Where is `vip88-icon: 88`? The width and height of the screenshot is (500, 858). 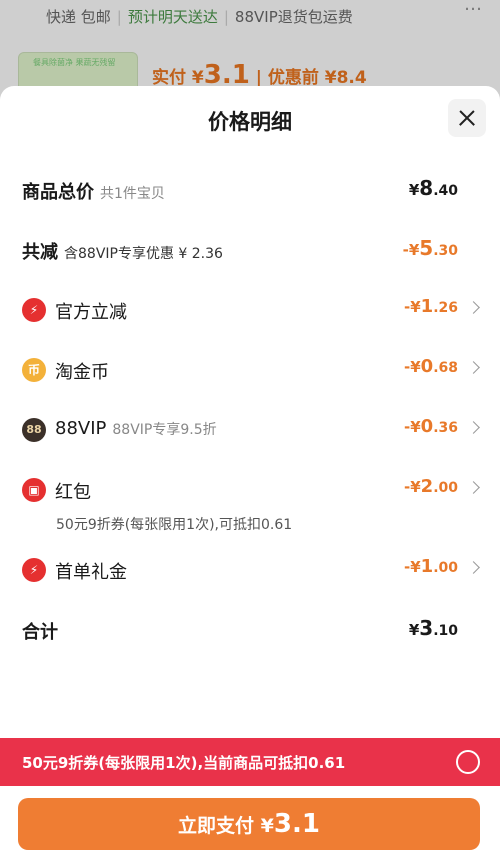 vip88-icon: 88 is located at coordinates (34, 430).